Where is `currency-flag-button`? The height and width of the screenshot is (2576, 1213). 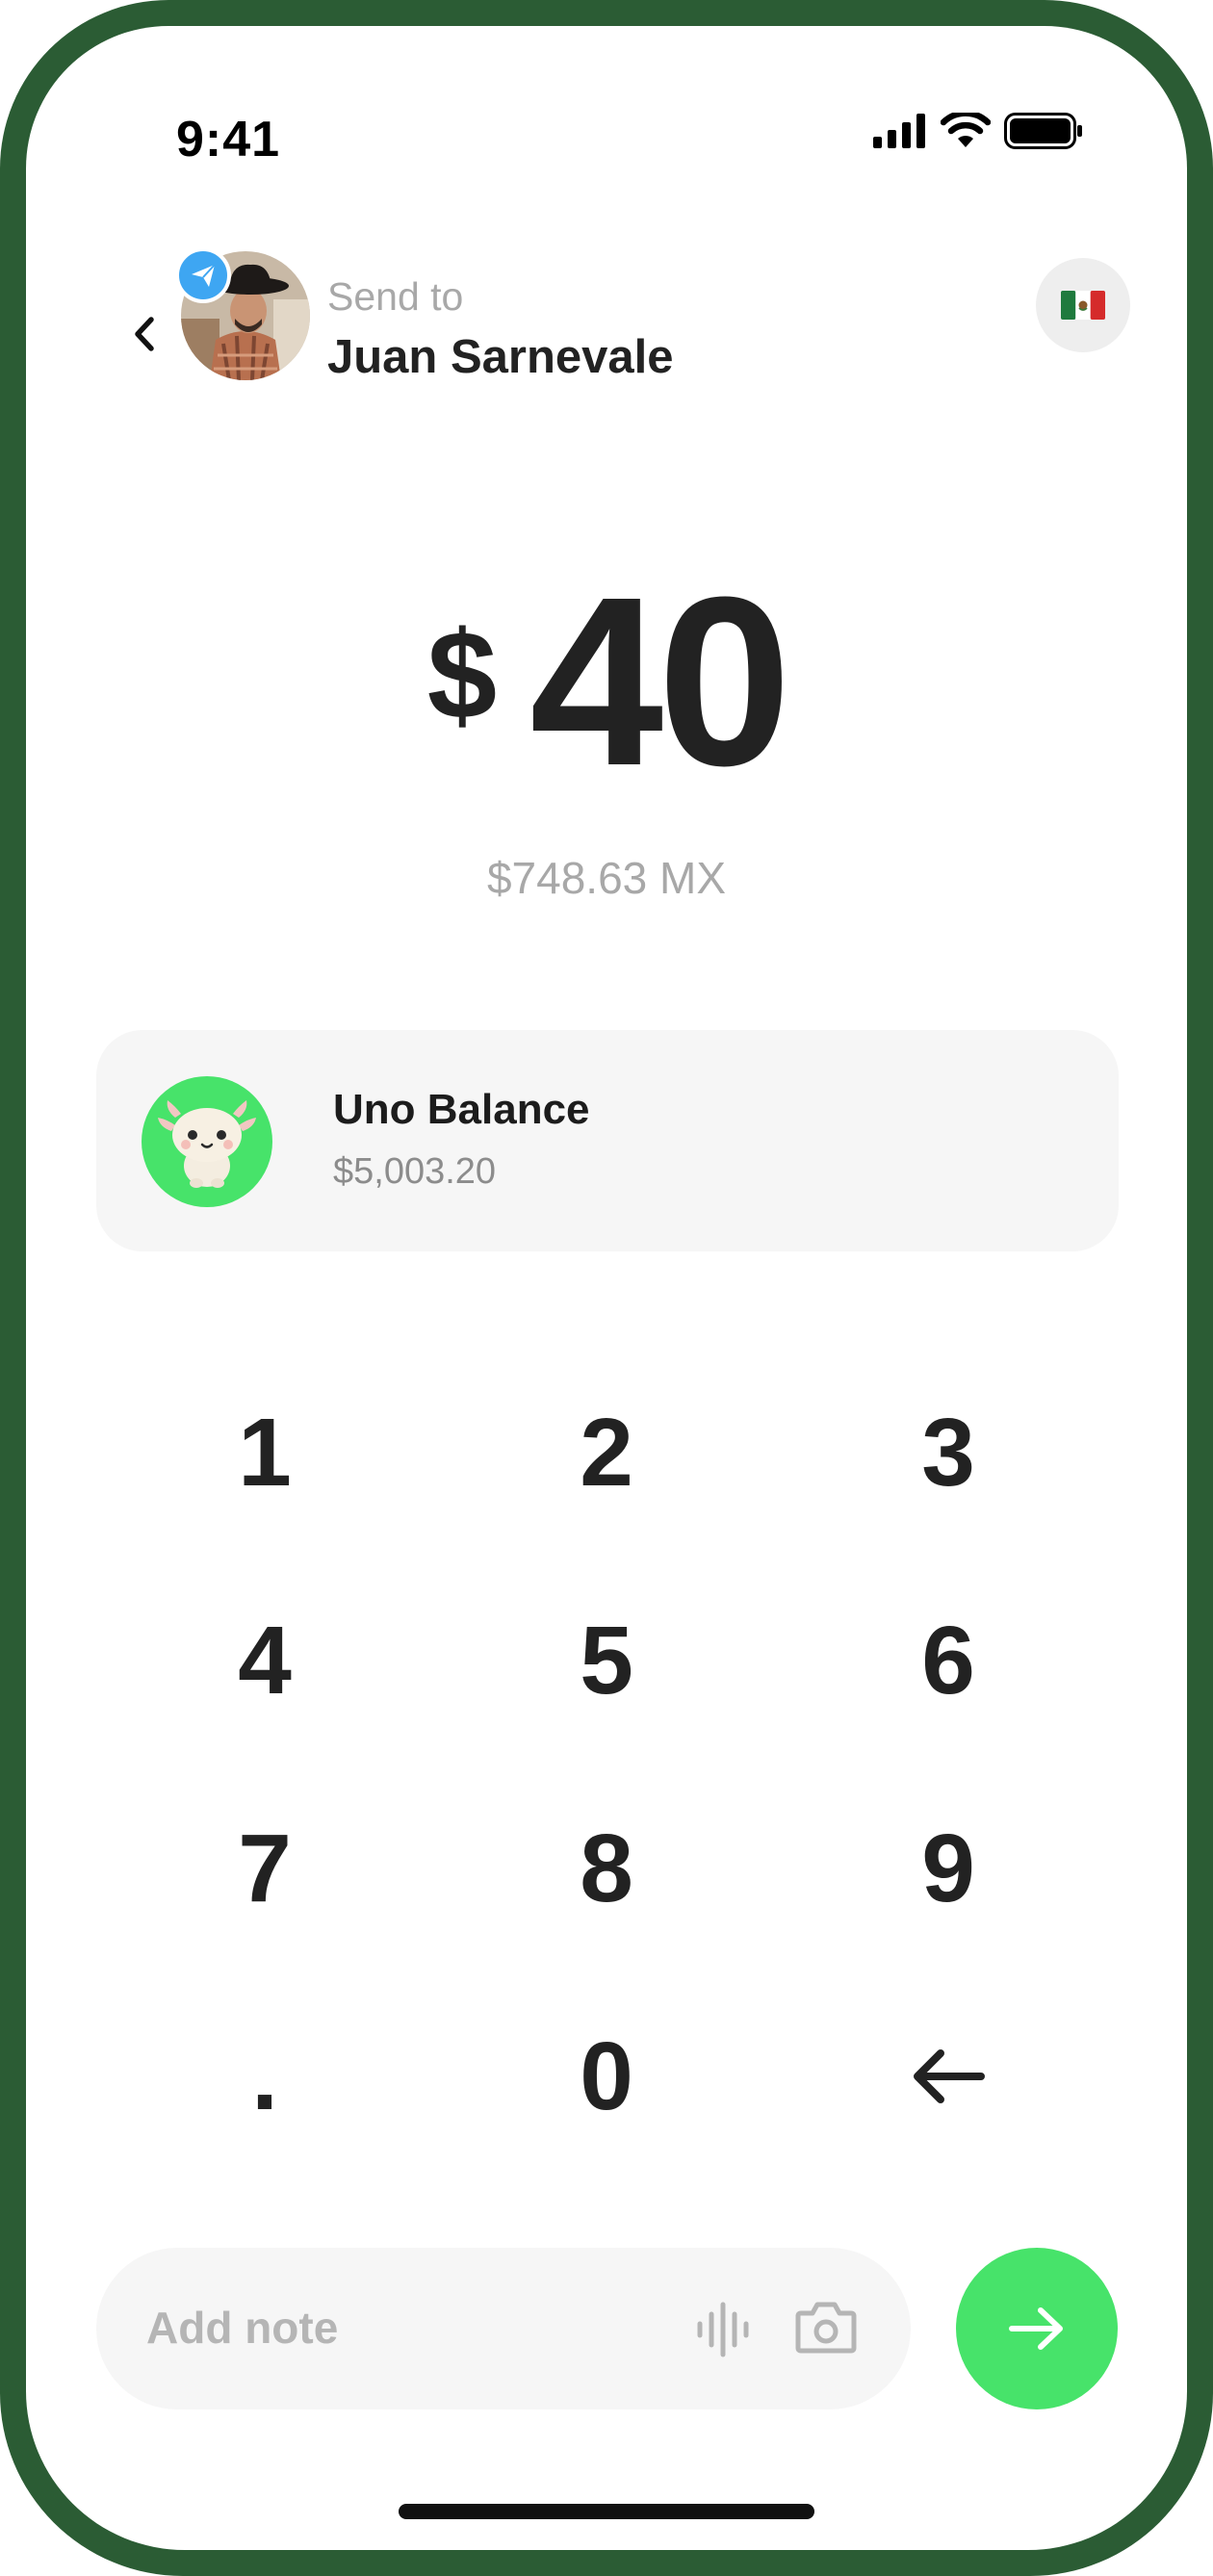 currency-flag-button is located at coordinates (1083, 305).